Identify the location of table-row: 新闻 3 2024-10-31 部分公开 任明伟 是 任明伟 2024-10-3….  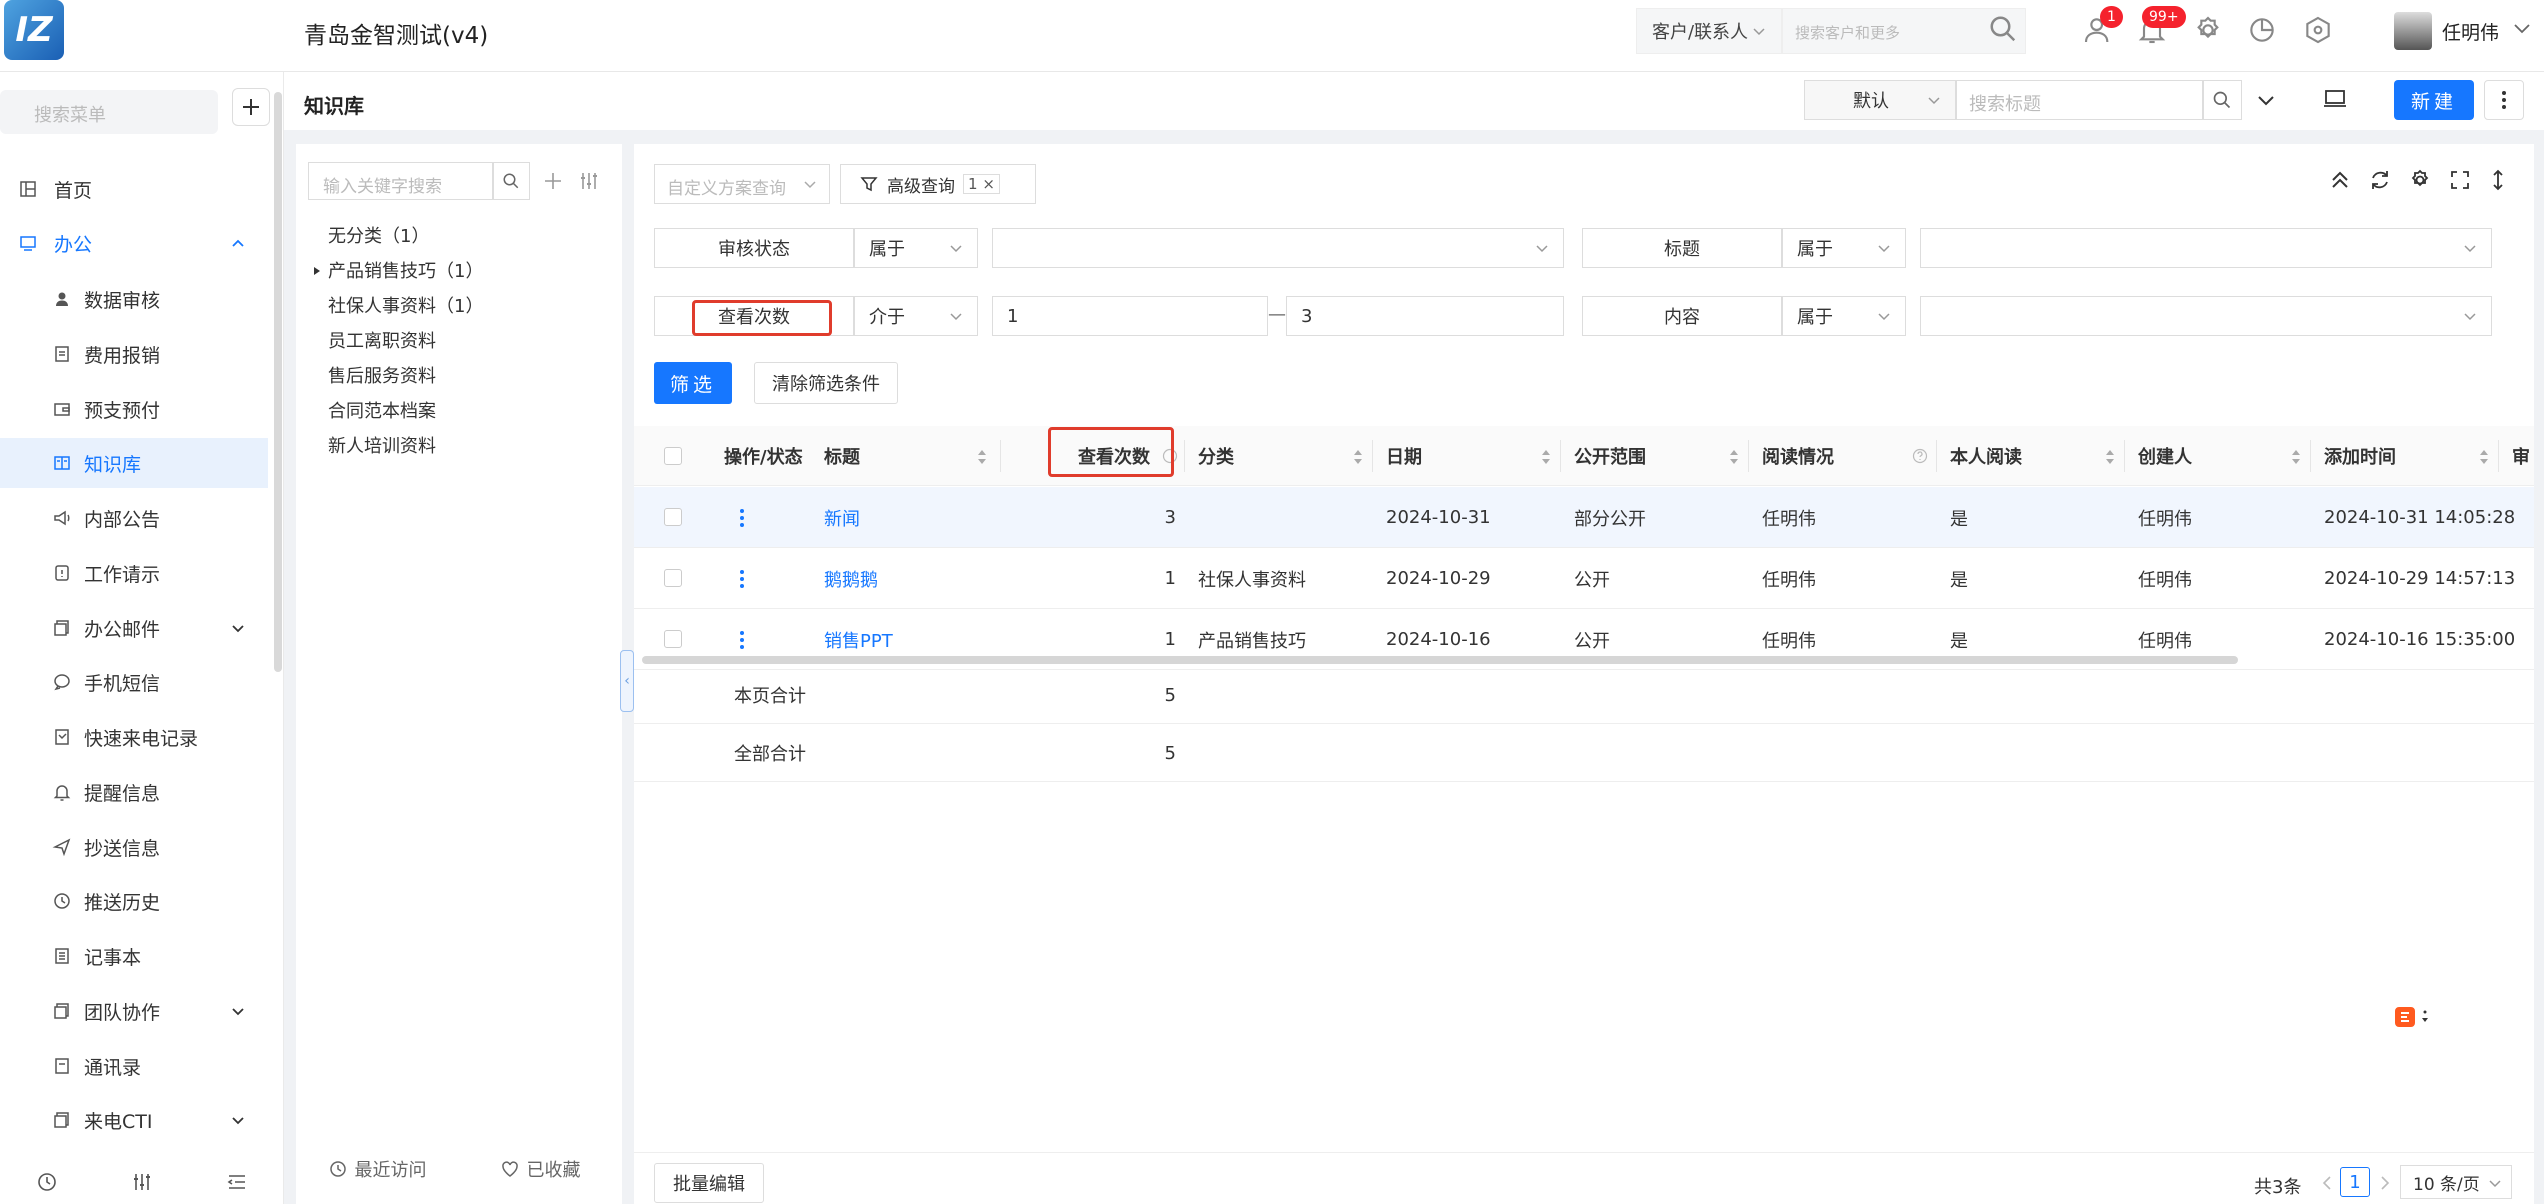
(1584, 517).